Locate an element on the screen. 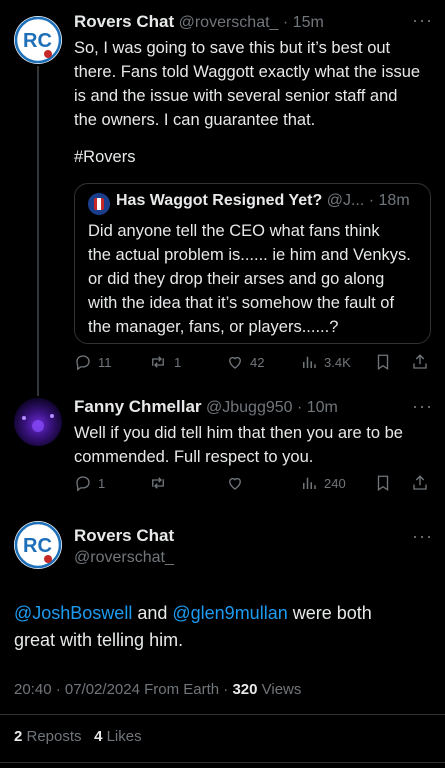 The height and width of the screenshot is (768, 445). tweet-text-line: commended. Full respect to you. is located at coordinates (194, 457).